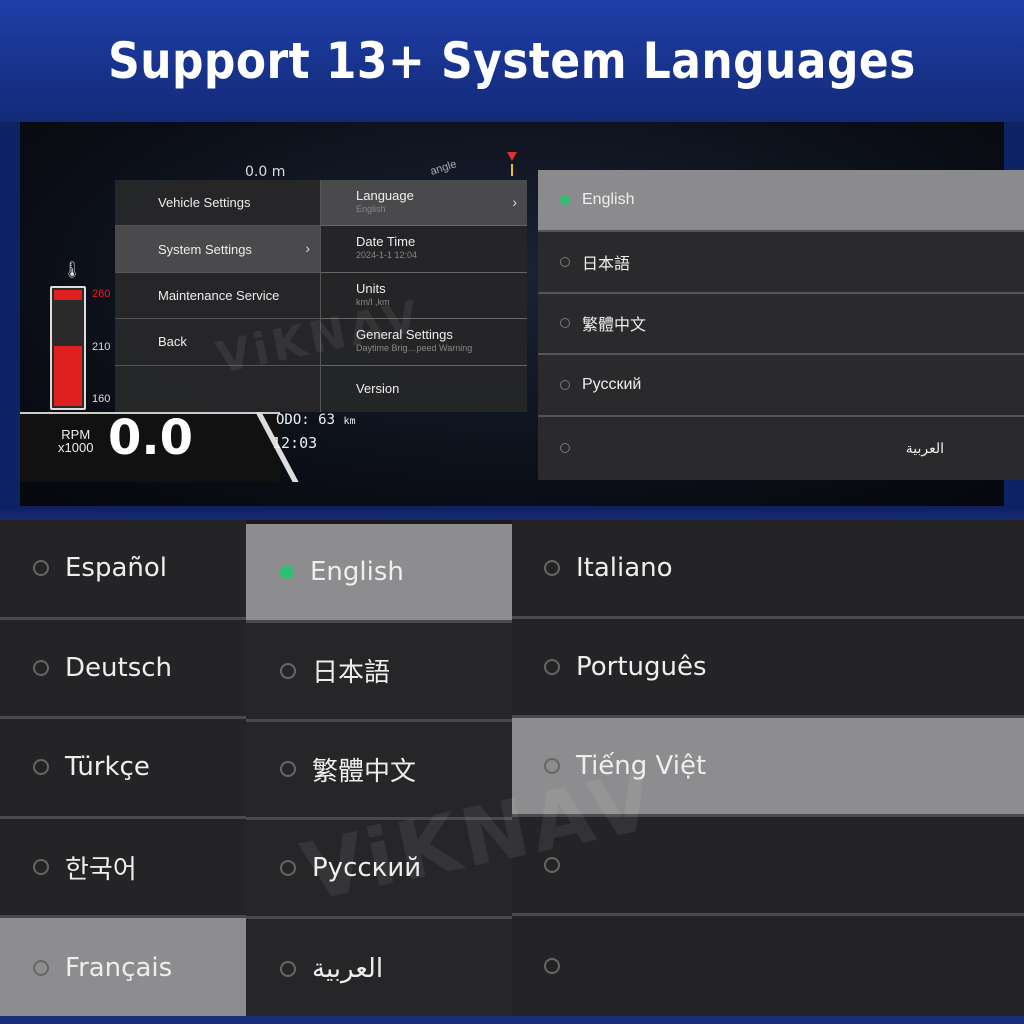 The image size is (1024, 1024). What do you see at coordinates (151, 438) in the screenshot?
I see `rpm-value: 0.0` at bounding box center [151, 438].